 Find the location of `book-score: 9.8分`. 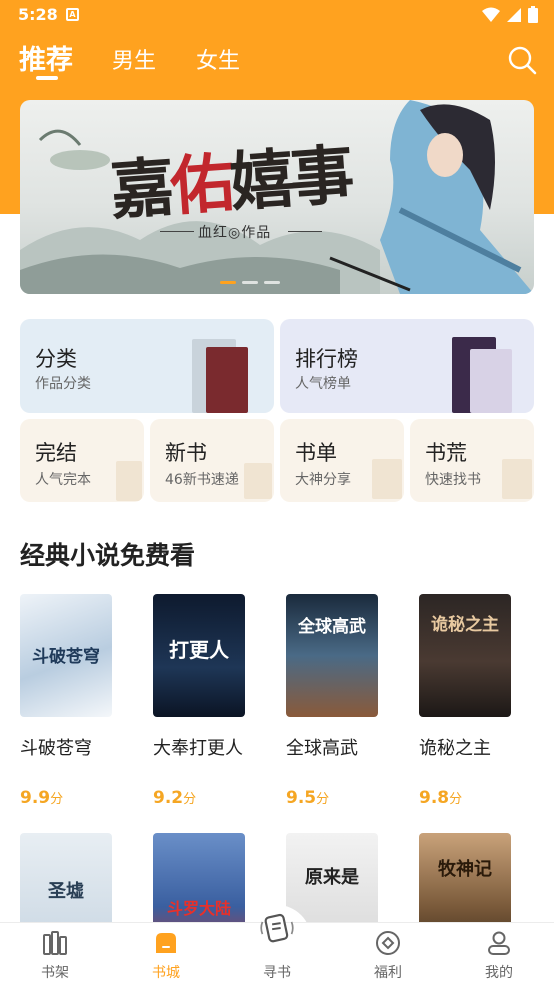

book-score: 9.8分 is located at coordinates (441, 798).